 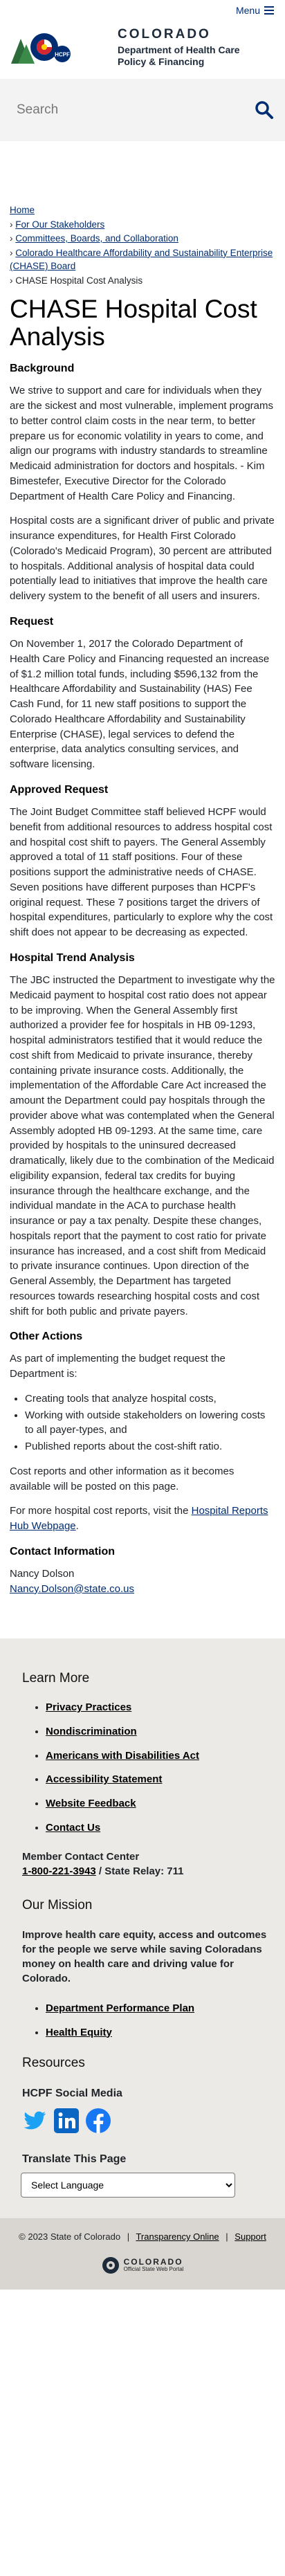 What do you see at coordinates (43, 369) in the screenshot?
I see `background-heading: Background` at bounding box center [43, 369].